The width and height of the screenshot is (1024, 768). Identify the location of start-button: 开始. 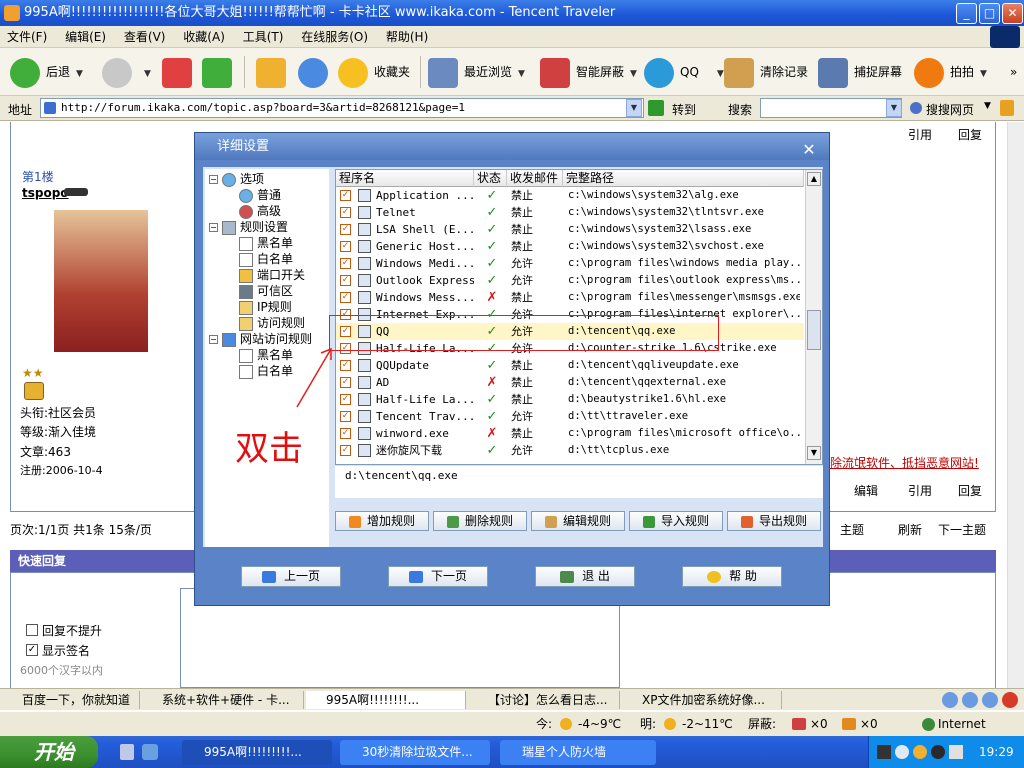
(49, 752).